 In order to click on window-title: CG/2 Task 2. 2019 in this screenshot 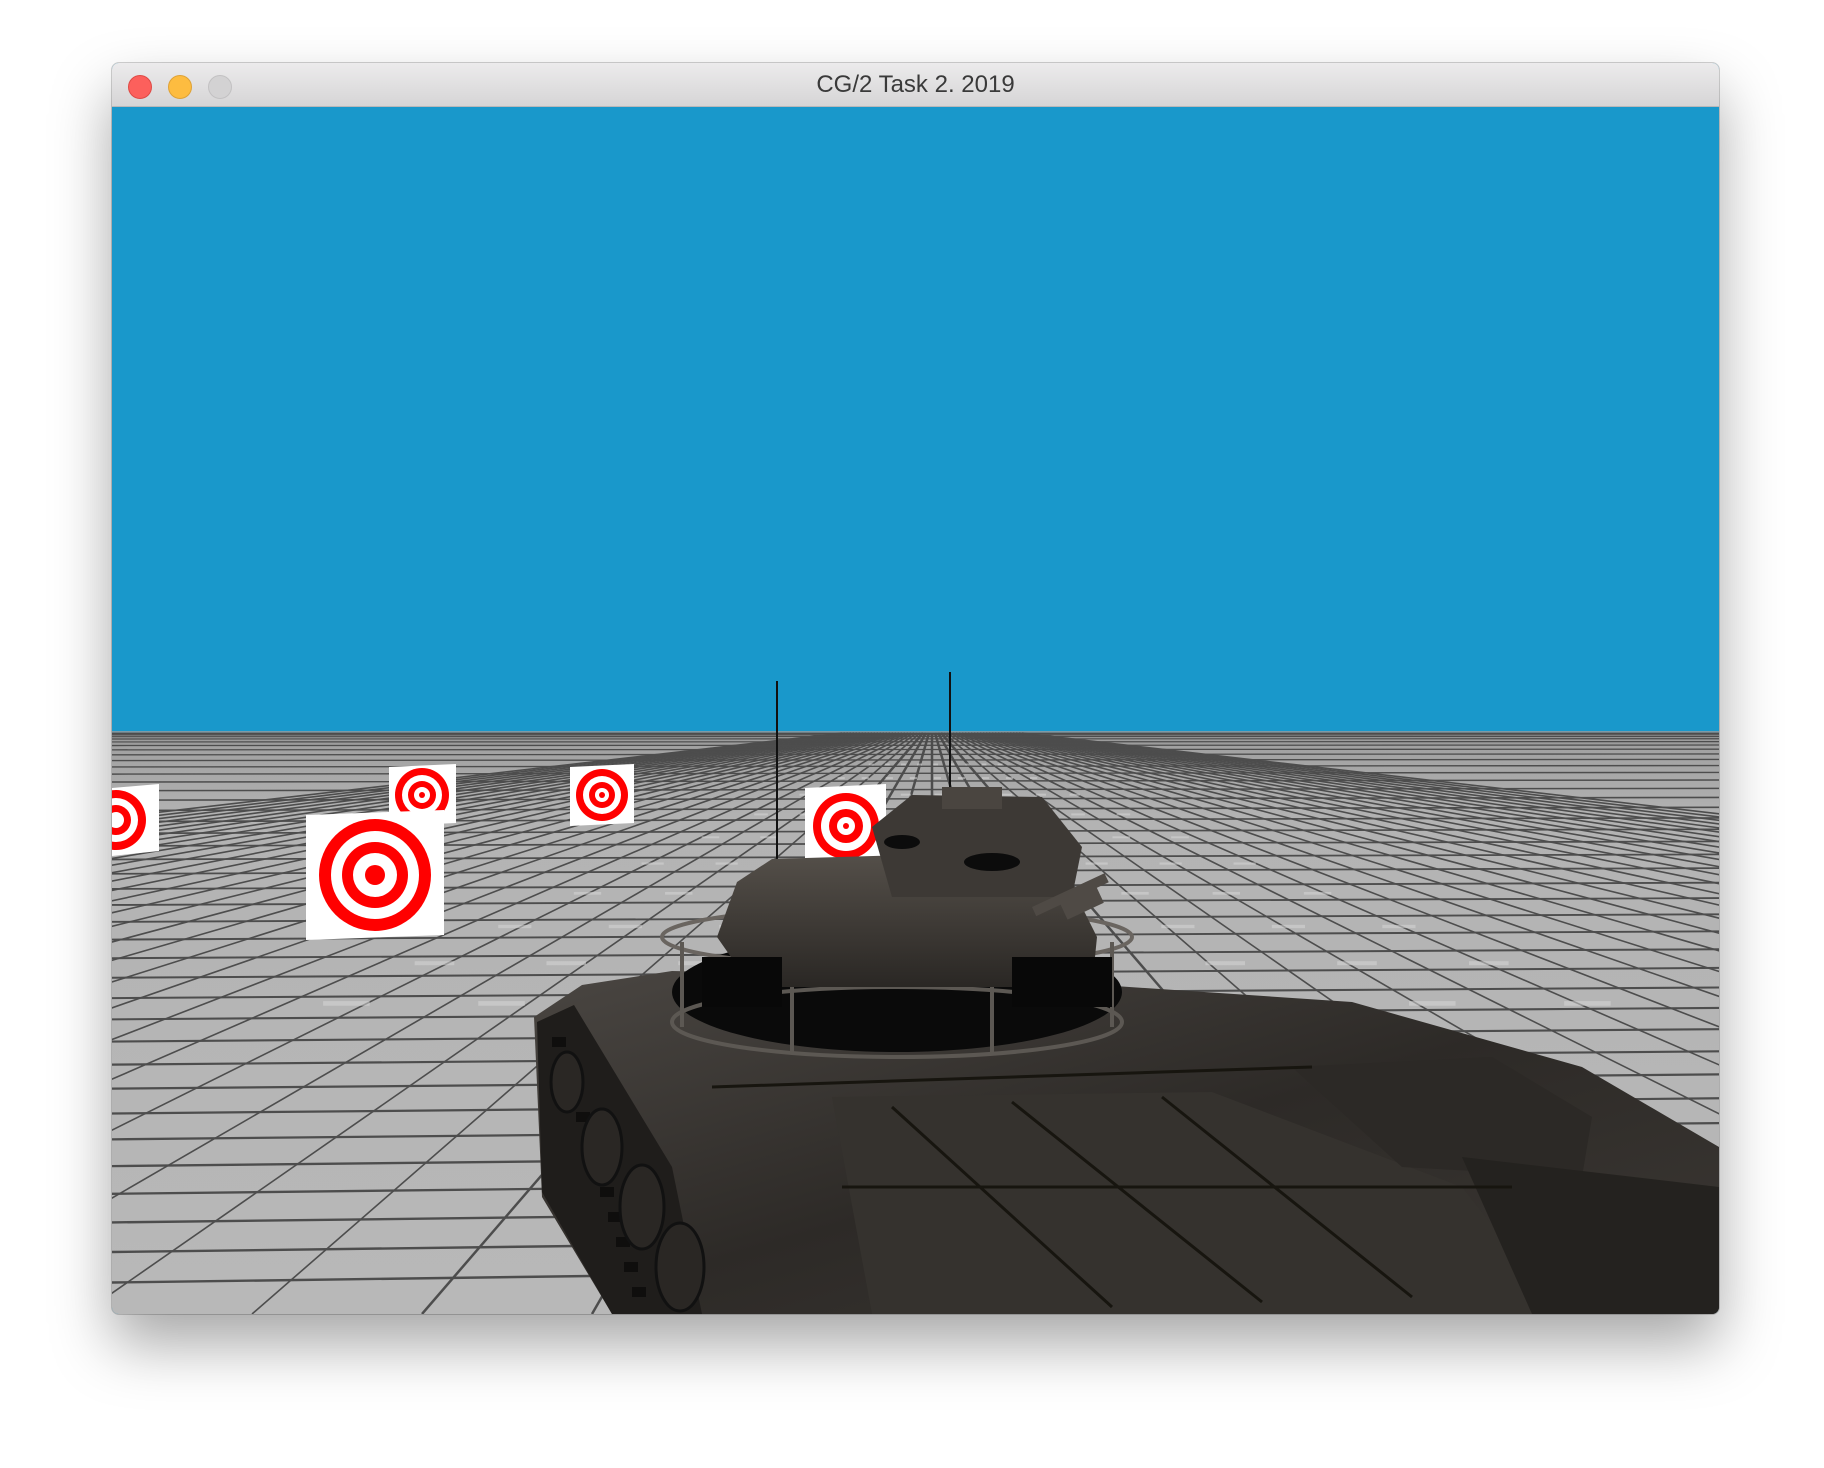, I will do `click(915, 84)`.